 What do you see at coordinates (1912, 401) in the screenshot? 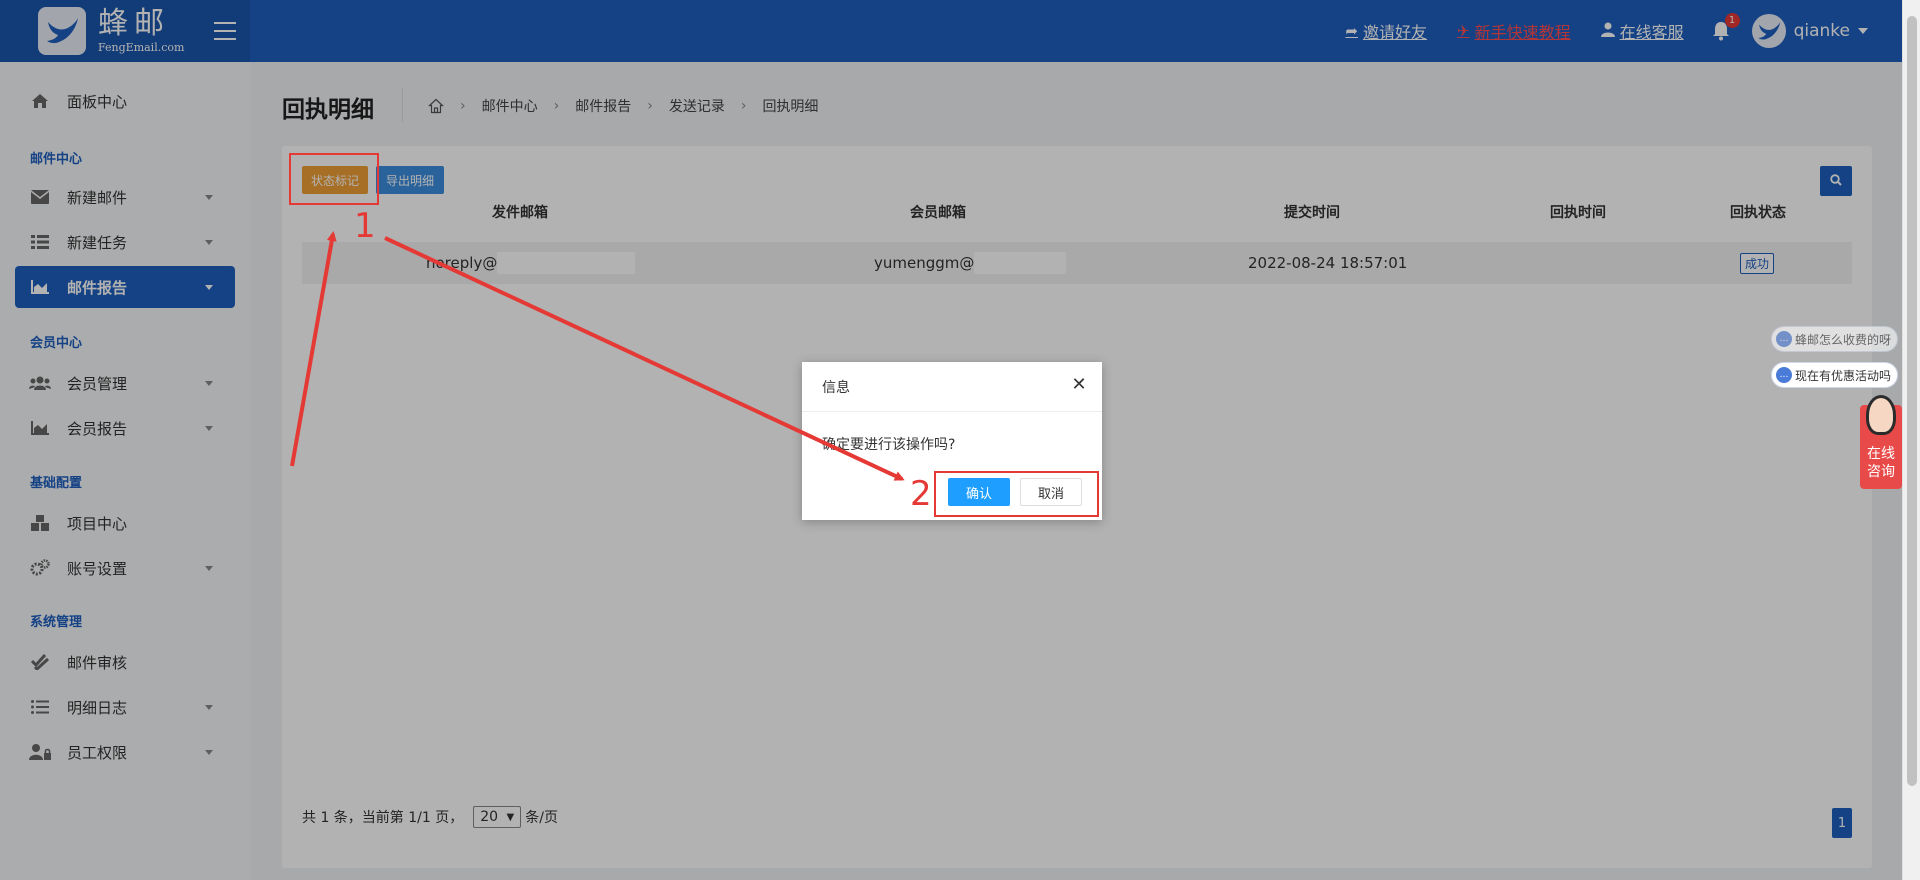
I see `scrollbar-thumb` at bounding box center [1912, 401].